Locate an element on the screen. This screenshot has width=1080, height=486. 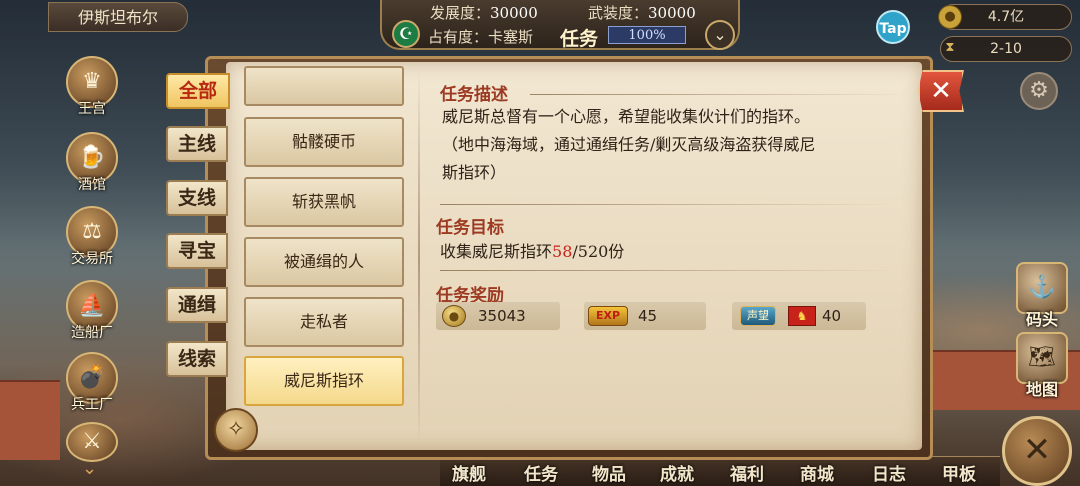
occupancy-bar: 100% is located at coordinates (647, 35).